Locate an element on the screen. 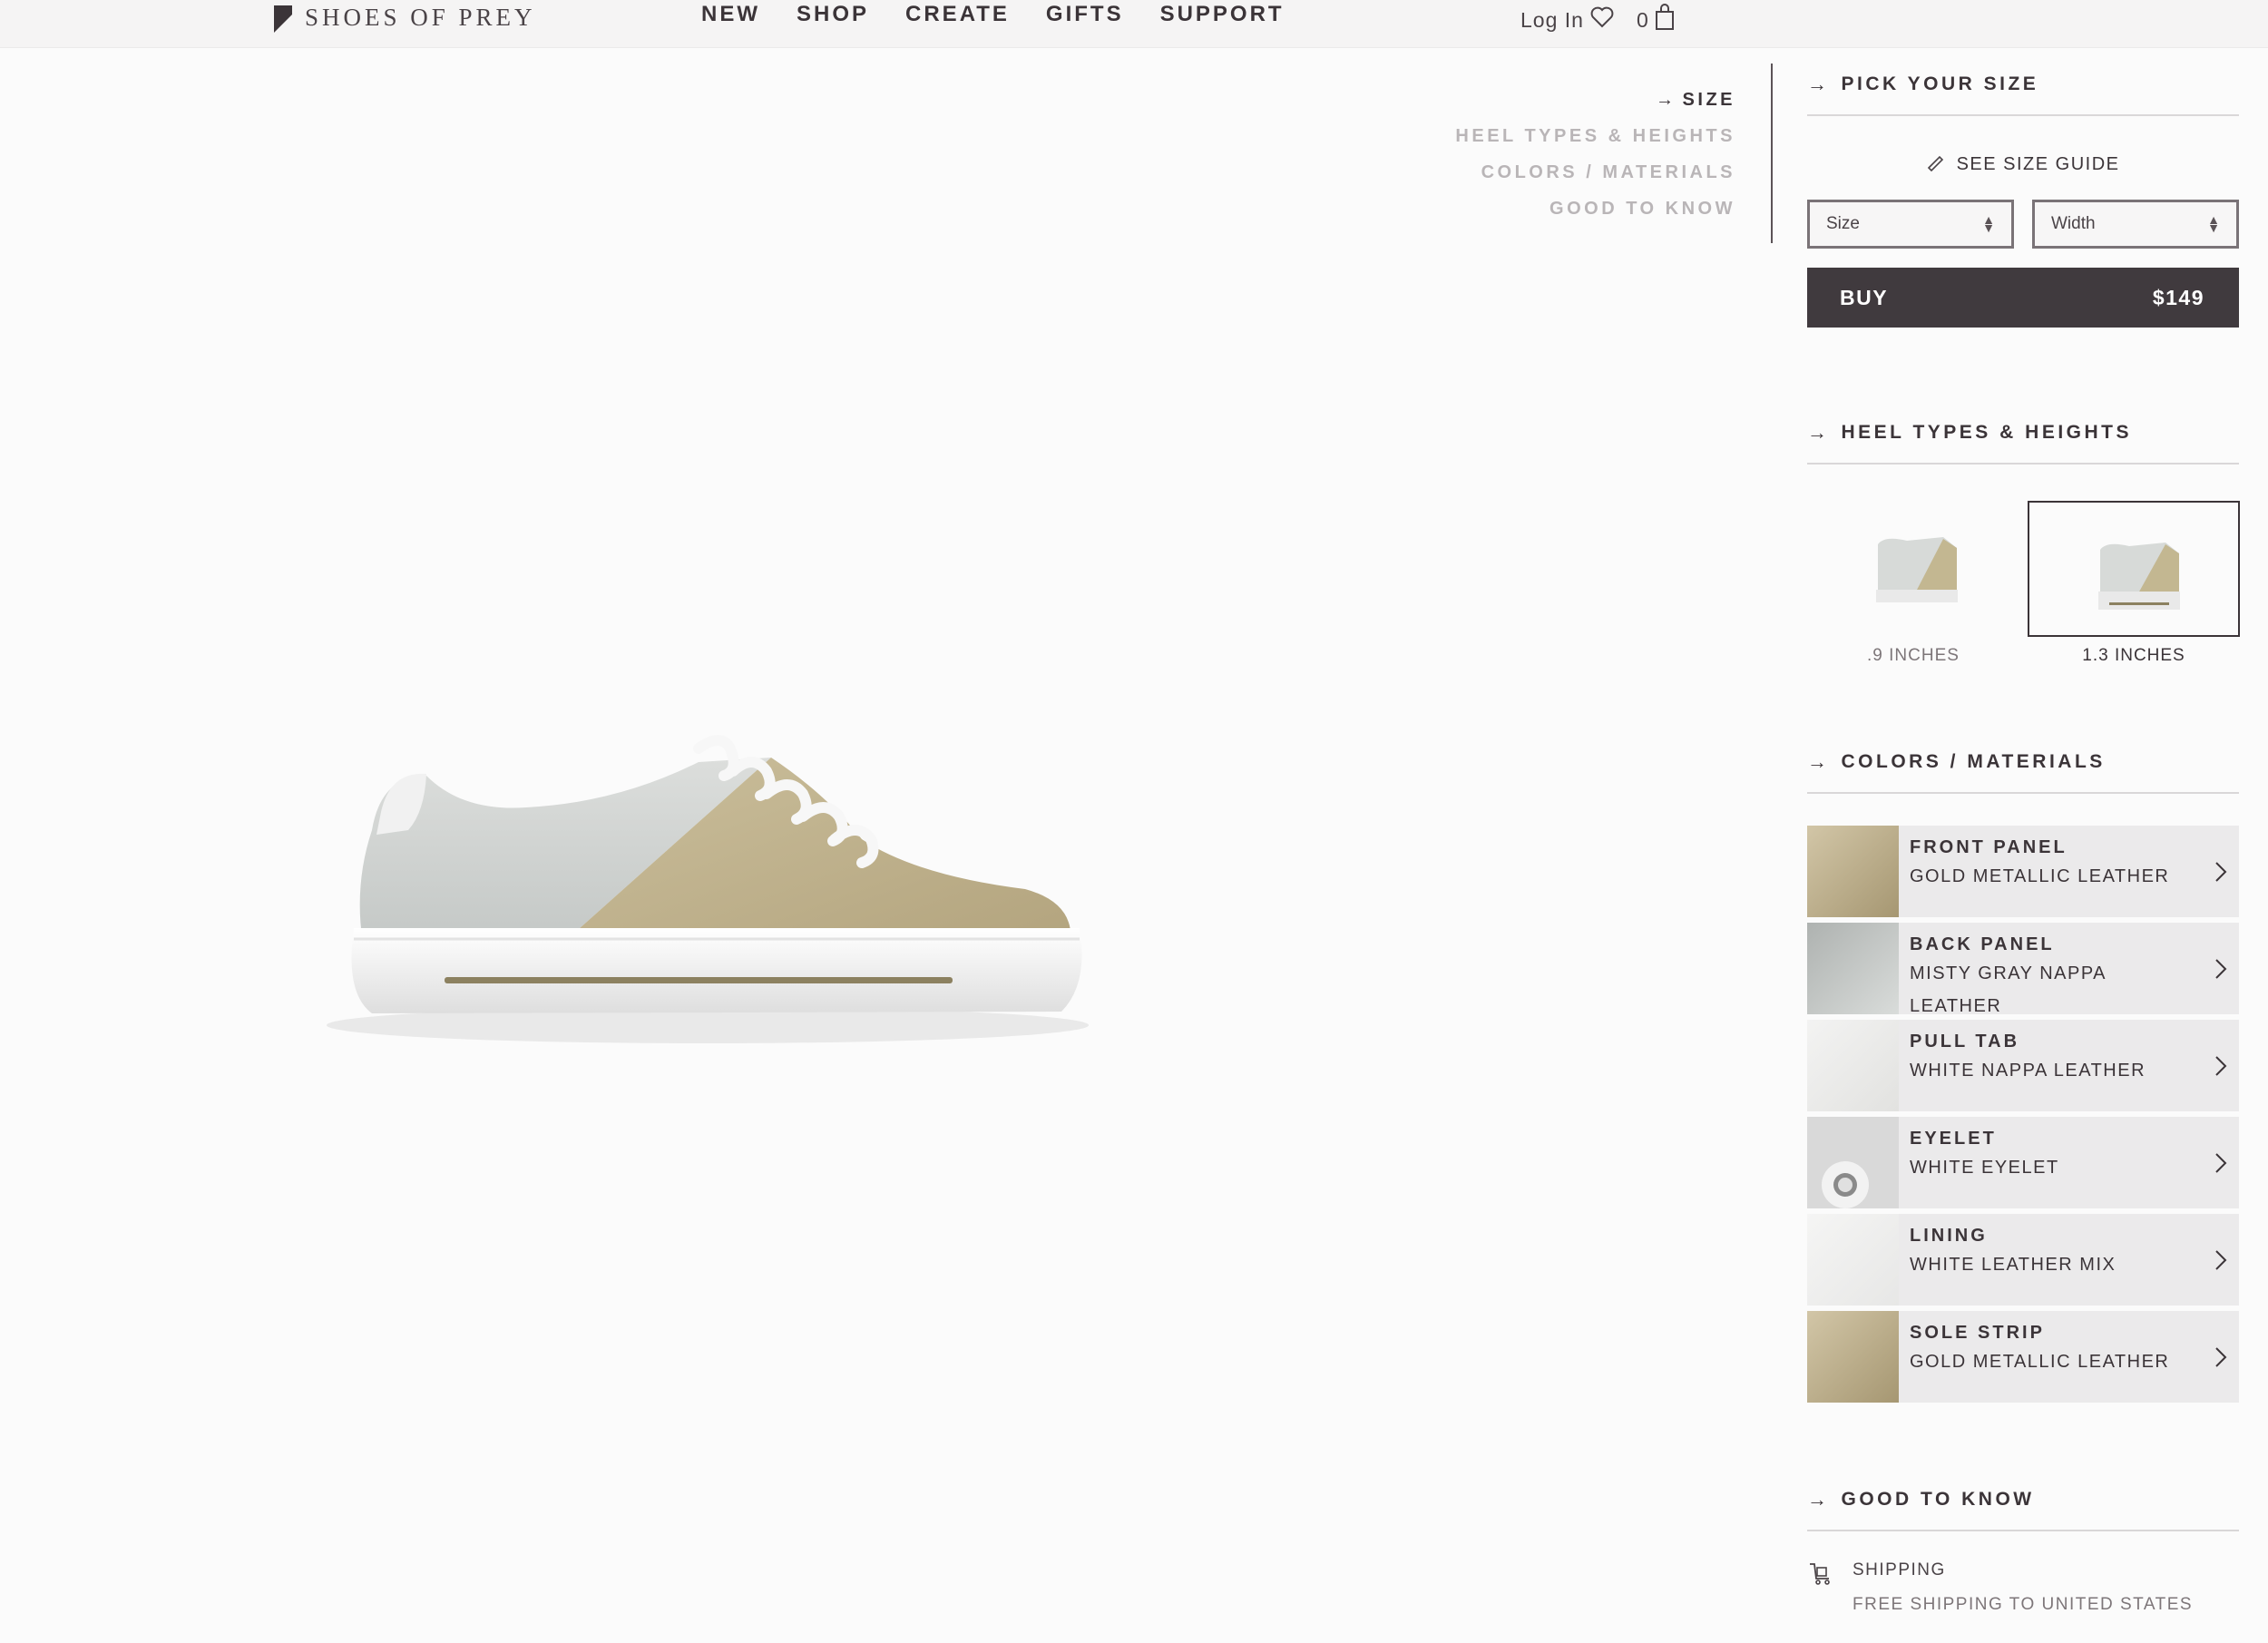  width-select-value: Width is located at coordinates (2073, 223).